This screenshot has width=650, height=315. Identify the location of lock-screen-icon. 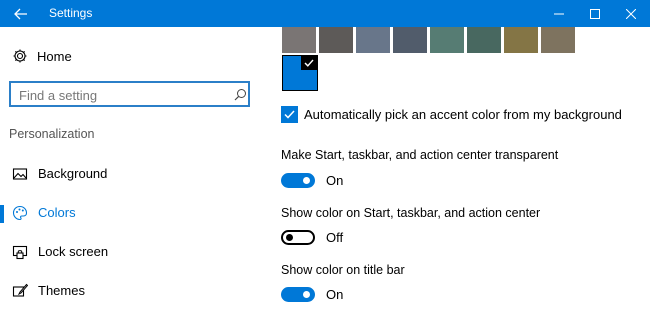
(20, 252).